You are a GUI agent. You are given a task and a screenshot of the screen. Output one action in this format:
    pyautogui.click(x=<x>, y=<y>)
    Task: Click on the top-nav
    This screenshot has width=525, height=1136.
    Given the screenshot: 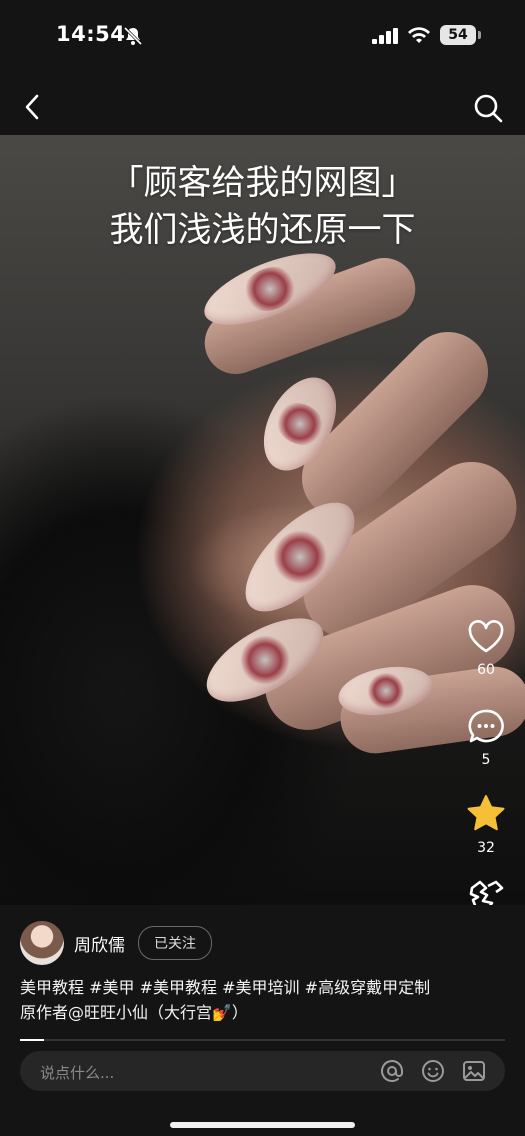 What is the action you would take?
    pyautogui.click(x=262, y=107)
    